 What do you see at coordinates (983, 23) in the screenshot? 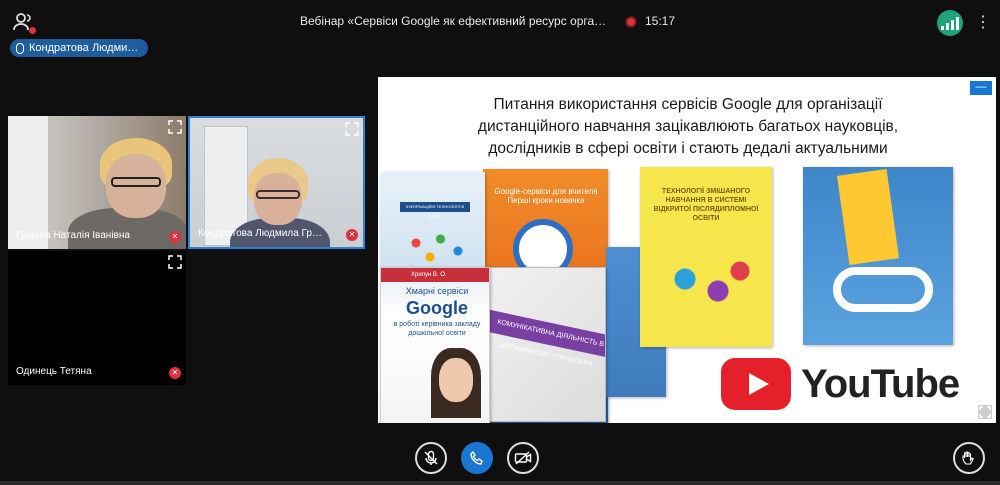
I see `more-options-icon: ⋮` at bounding box center [983, 23].